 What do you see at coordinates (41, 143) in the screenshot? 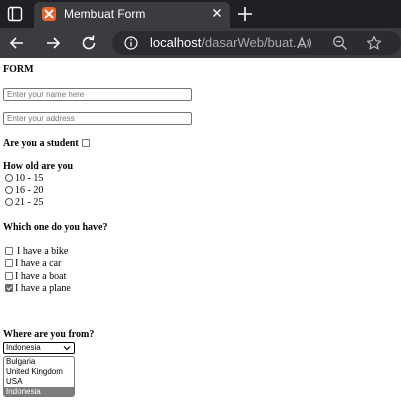
I see `student-label: Are you a student` at bounding box center [41, 143].